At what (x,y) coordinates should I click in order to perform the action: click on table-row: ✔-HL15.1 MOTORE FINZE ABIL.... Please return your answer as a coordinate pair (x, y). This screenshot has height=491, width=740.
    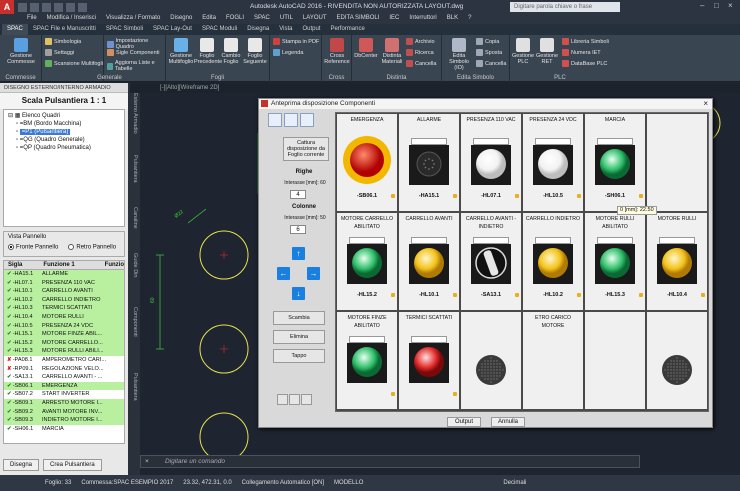
    Looking at the image, I should click on (64, 334).